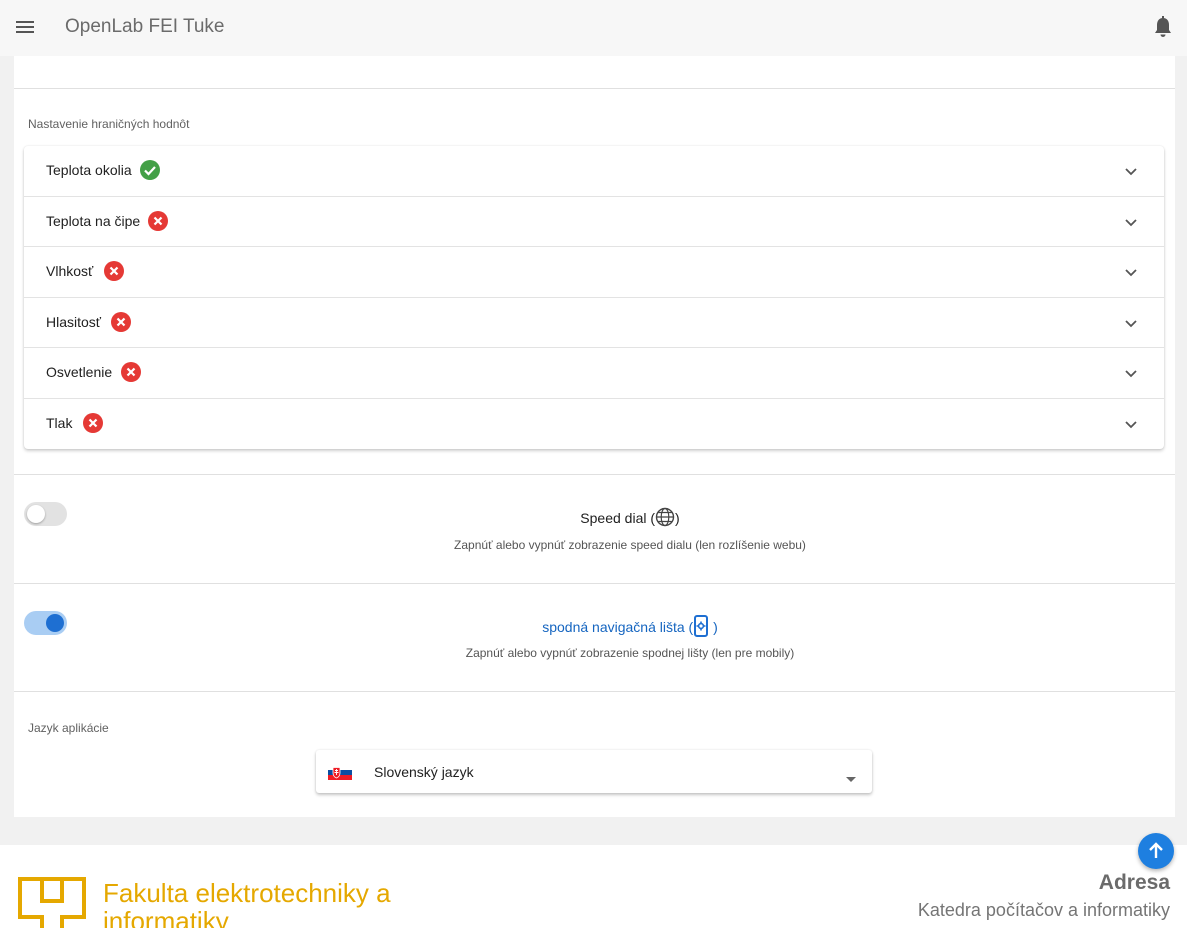 The width and height of the screenshot is (1187, 928). What do you see at coordinates (68, 728) in the screenshot?
I see `language-section-label: Jazyk aplikácie` at bounding box center [68, 728].